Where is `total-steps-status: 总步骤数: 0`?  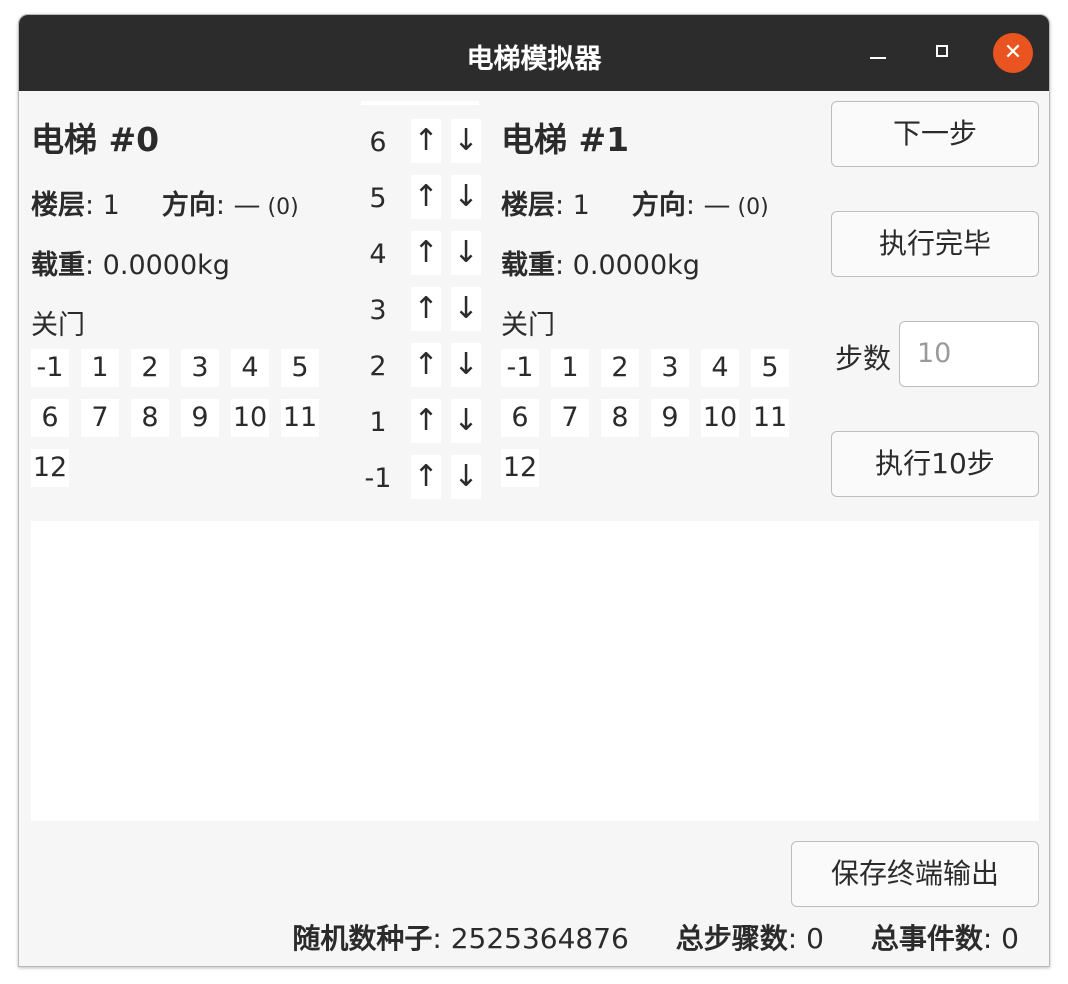 total-steps-status: 总步骤数: 0 is located at coordinates (750, 938).